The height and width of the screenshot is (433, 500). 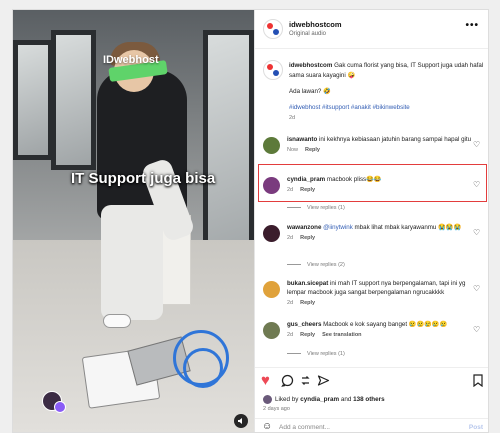 I want to click on post-date: 2 days ago, so click(x=276, y=409).